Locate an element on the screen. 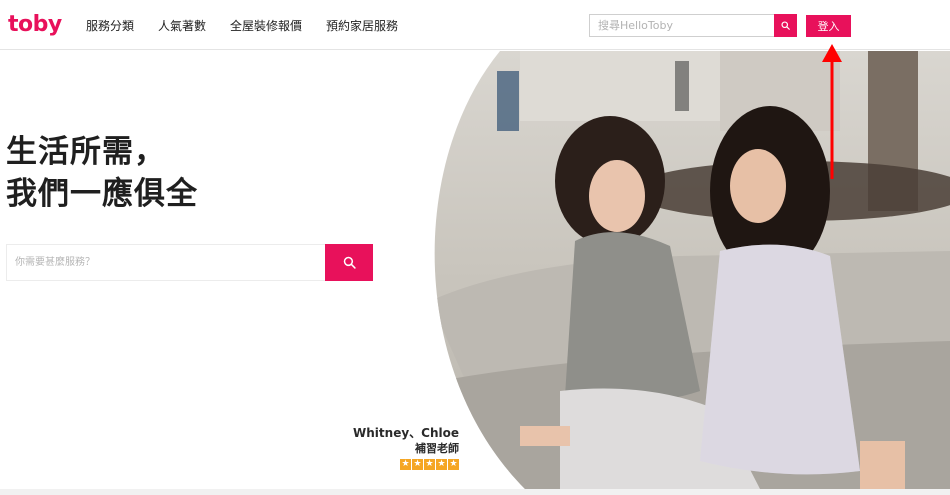  header-search-input is located at coordinates (682, 25).